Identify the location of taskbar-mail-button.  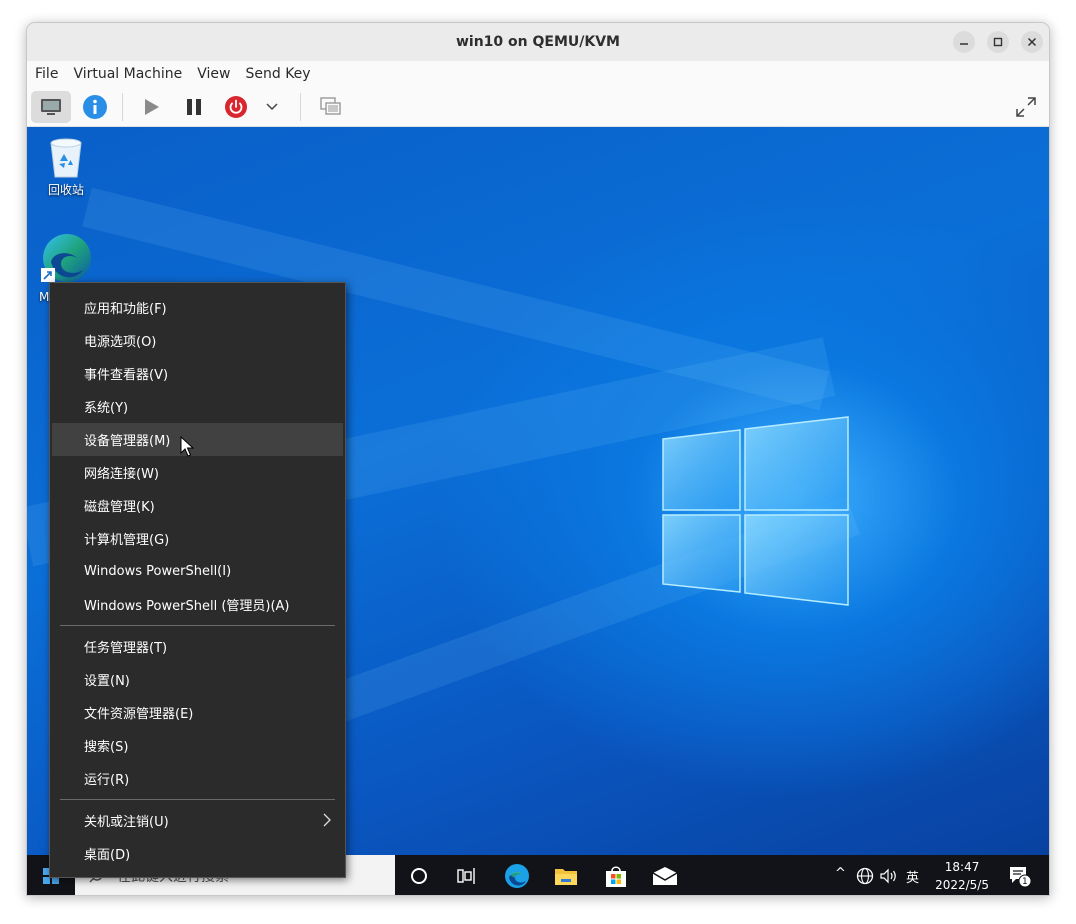
(665, 876).